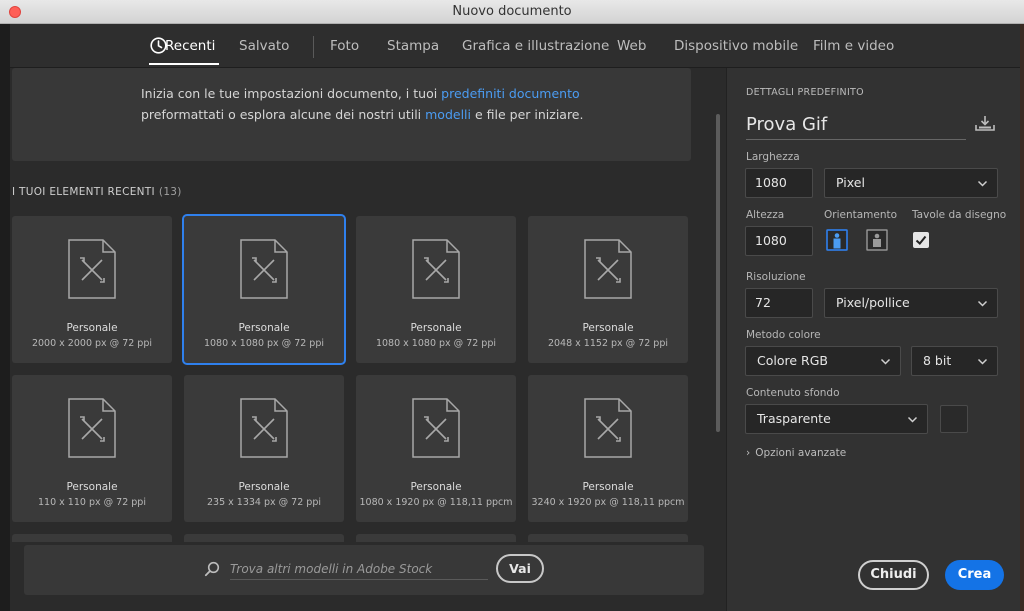 The image size is (1024, 611). What do you see at coordinates (5, 317) in the screenshot?
I see `background-strip-left` at bounding box center [5, 317].